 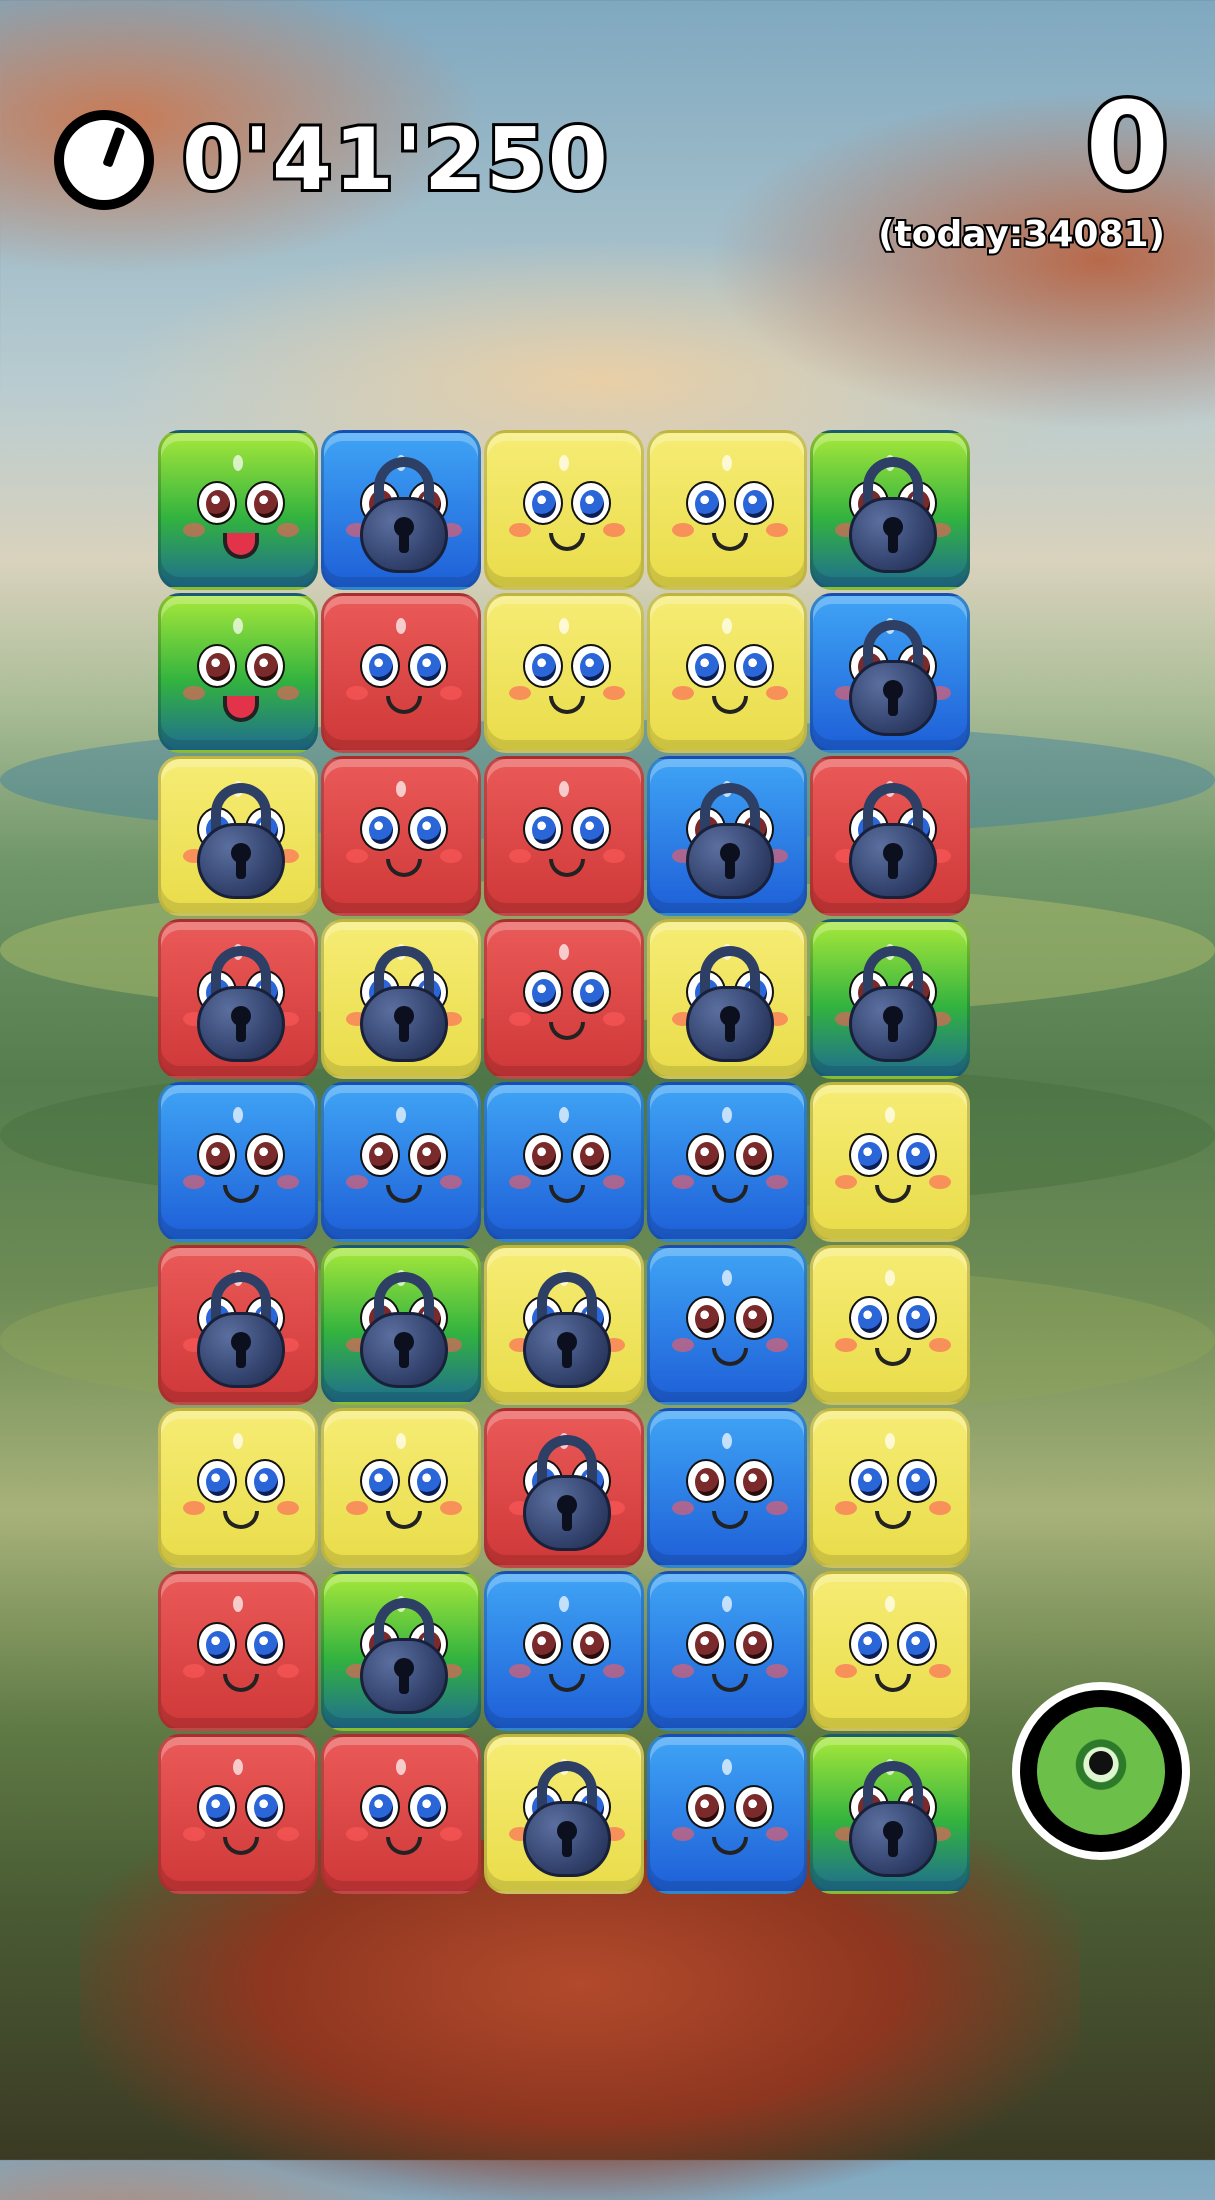 I want to click on tile-blue-r8c3, so click(x=564, y=1651).